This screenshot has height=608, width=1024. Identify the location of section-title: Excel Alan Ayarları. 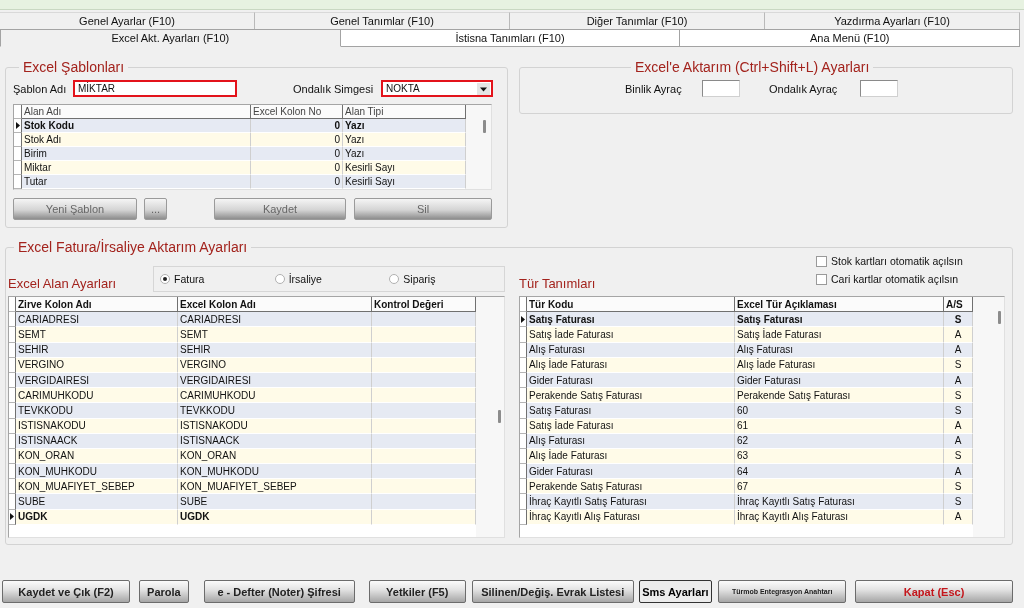
(62, 283).